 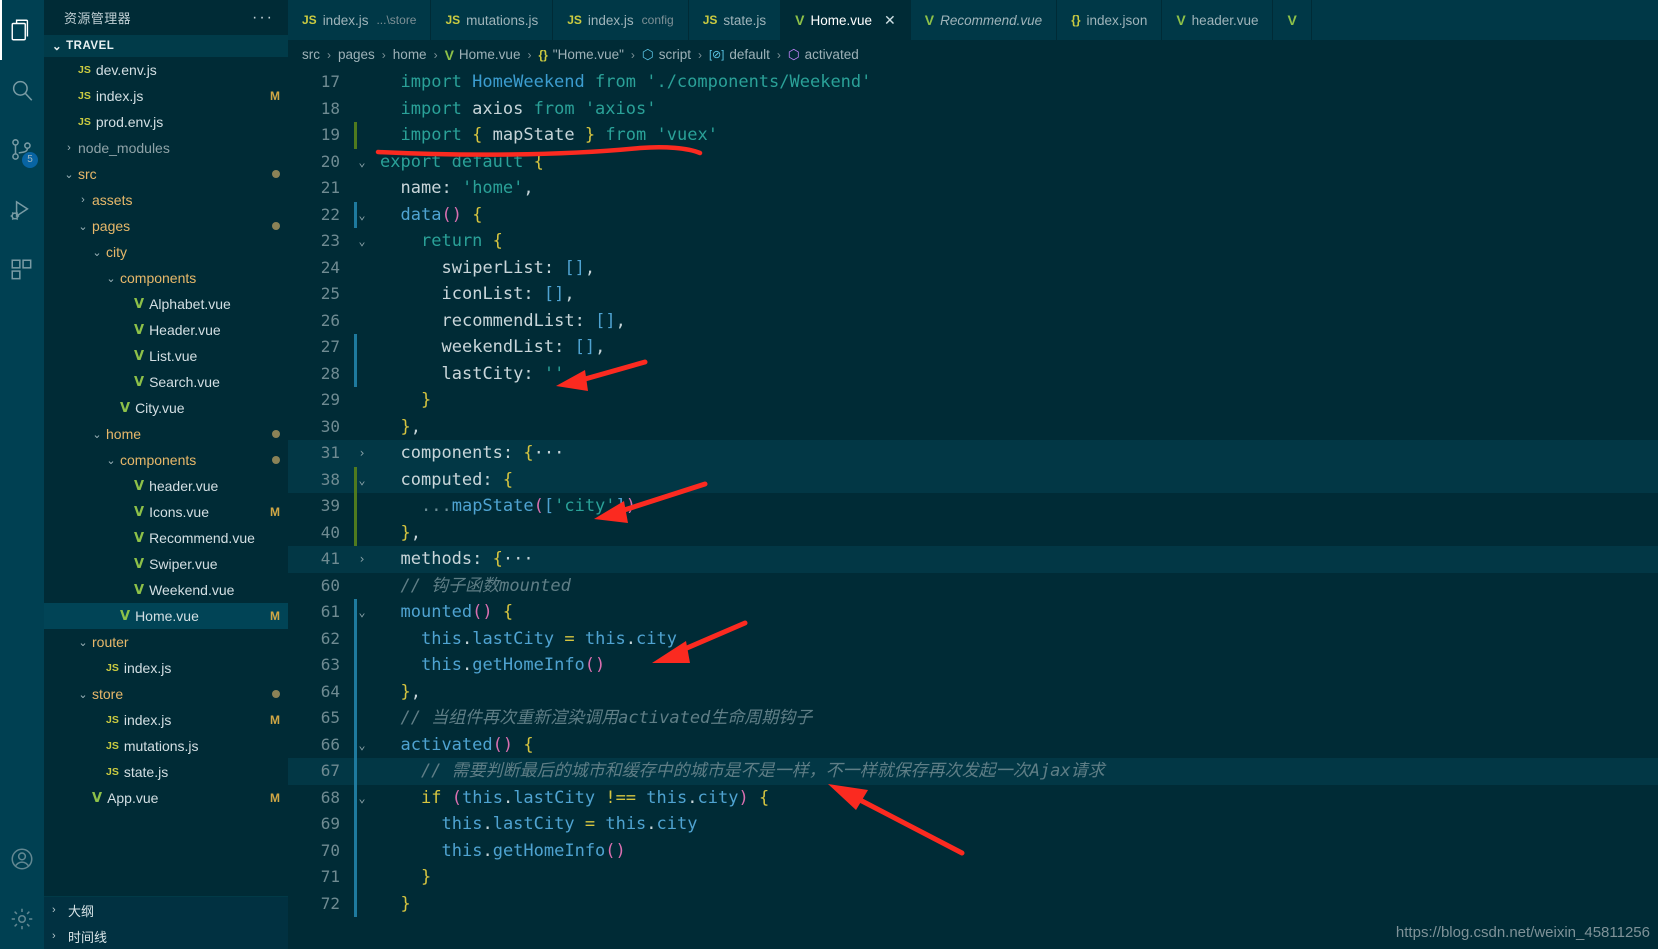 I want to click on tree-item: JS prod.env.js, so click(x=166, y=122).